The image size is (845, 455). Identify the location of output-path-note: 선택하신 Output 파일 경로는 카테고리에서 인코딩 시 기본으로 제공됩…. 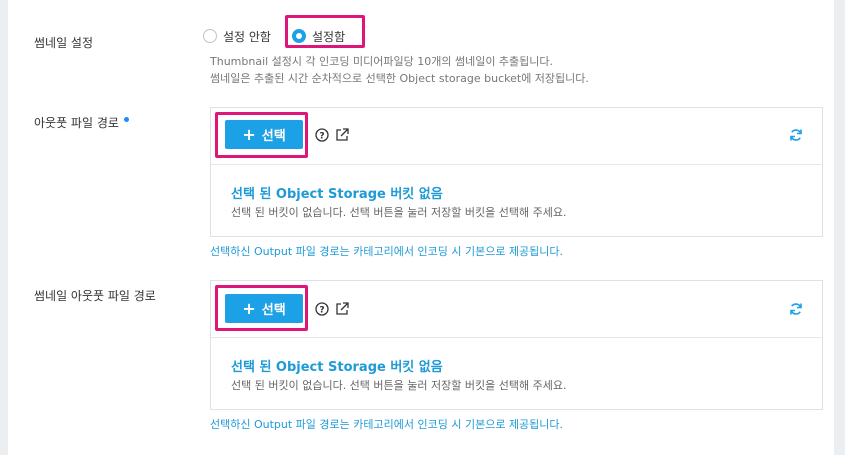
(387, 251).